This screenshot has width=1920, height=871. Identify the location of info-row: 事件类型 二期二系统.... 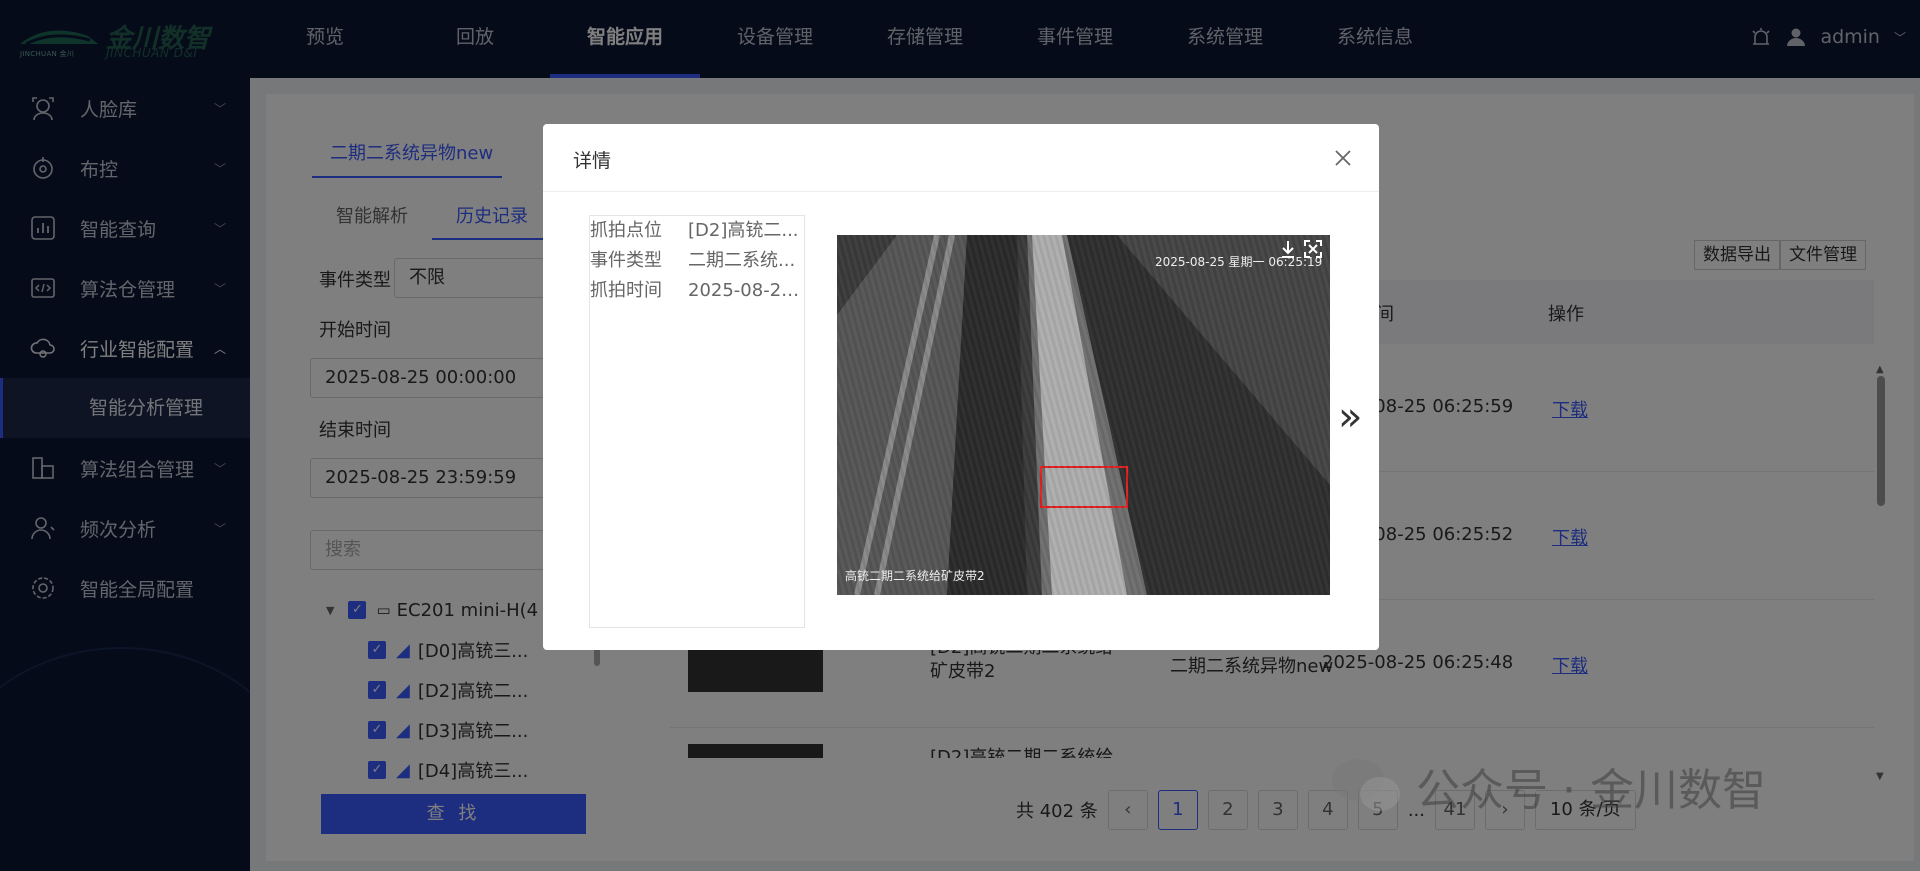
(697, 261).